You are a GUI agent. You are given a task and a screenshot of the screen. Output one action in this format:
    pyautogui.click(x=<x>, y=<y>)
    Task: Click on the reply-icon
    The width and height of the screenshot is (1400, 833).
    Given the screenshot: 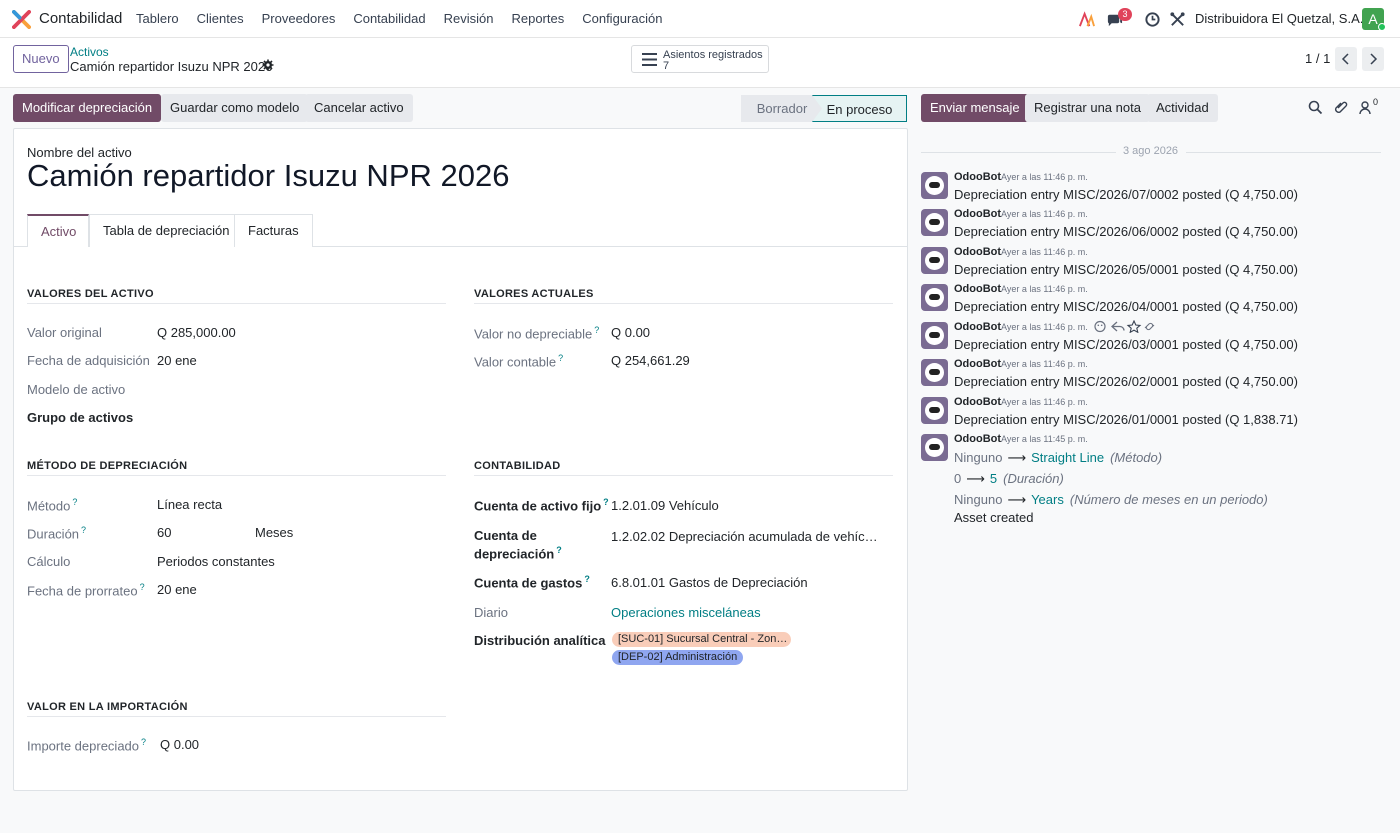 What is the action you would take?
    pyautogui.click(x=1118, y=326)
    